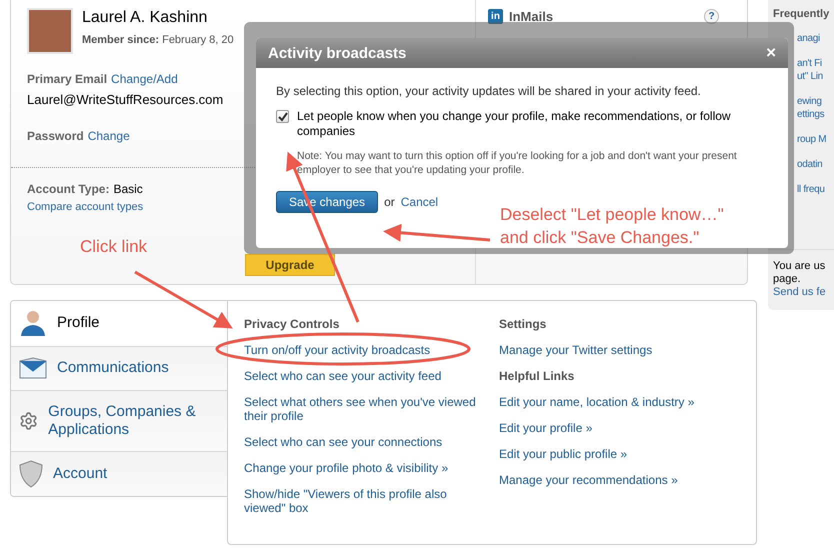 Image resolution: width=834 pixels, height=557 pixels. What do you see at coordinates (619, 454) in the screenshot?
I see `helpful-link: Edit your public profile »` at bounding box center [619, 454].